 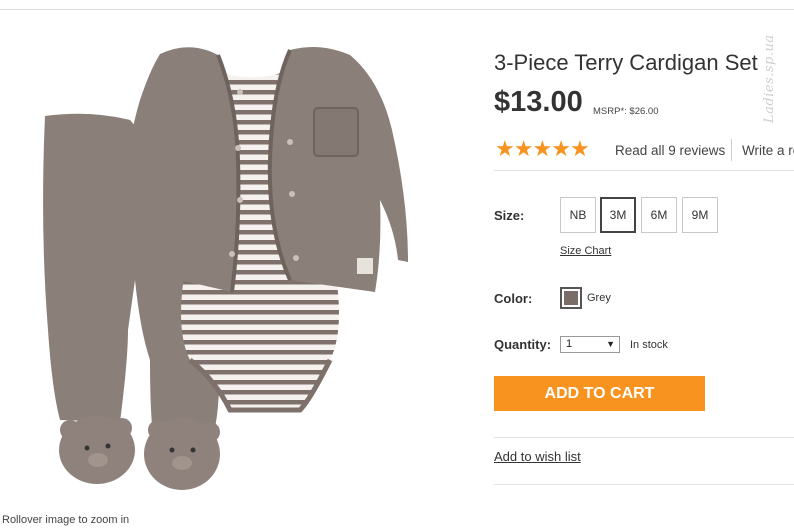 I want to click on rating-stars: ★★★★★, so click(x=542, y=148).